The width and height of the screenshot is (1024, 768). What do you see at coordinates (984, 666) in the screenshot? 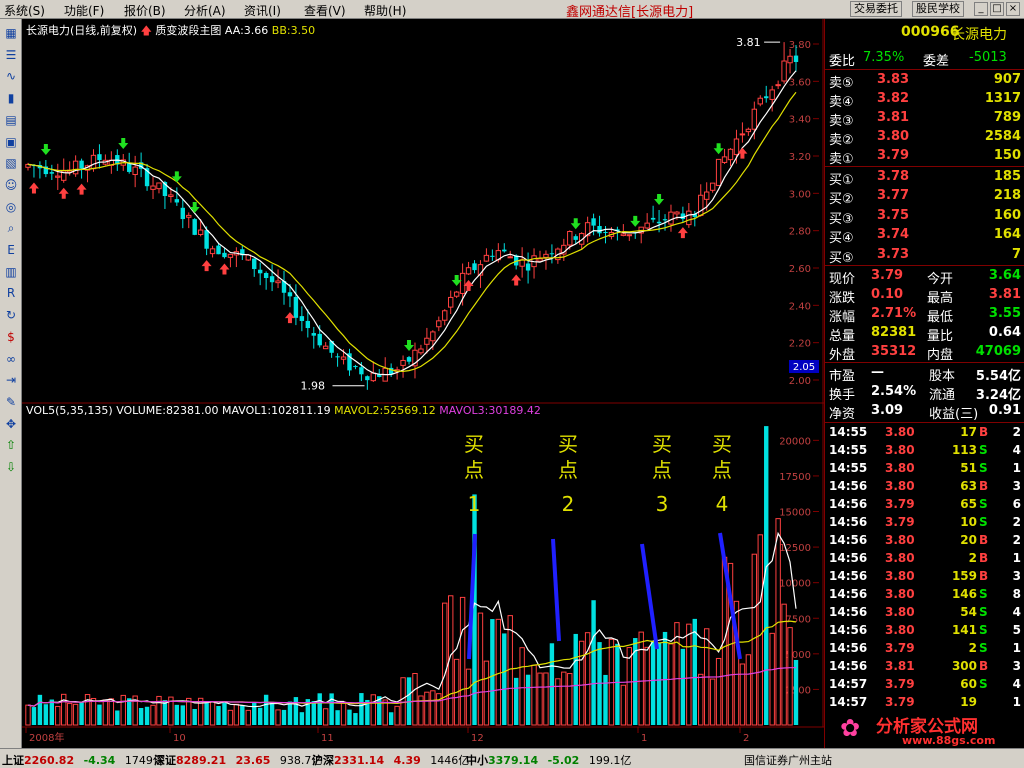
I see `tick-side: B` at bounding box center [984, 666].